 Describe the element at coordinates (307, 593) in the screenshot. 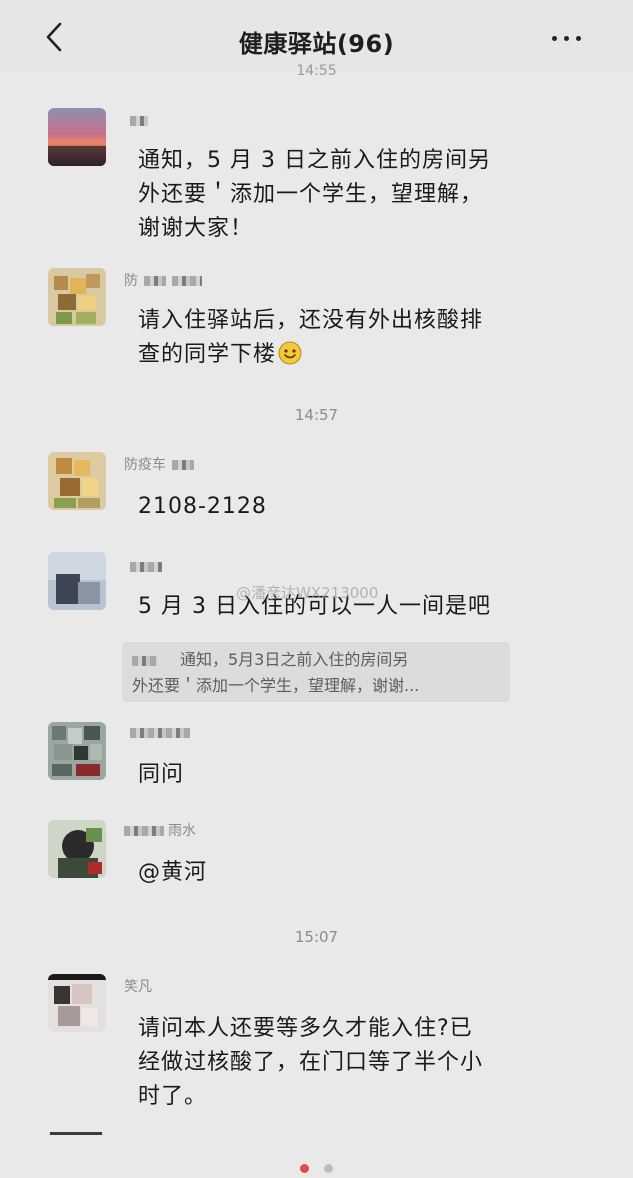

I see `watermark: @潘彦达WX213000` at that location.